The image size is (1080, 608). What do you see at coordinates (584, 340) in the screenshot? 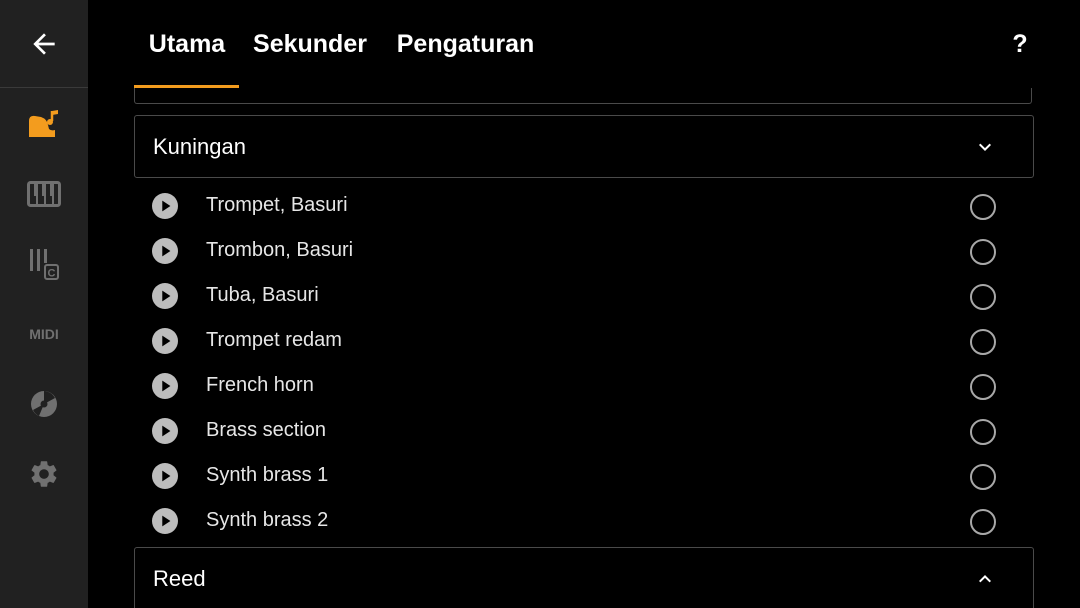
I see `list-item: Trompet redam` at bounding box center [584, 340].